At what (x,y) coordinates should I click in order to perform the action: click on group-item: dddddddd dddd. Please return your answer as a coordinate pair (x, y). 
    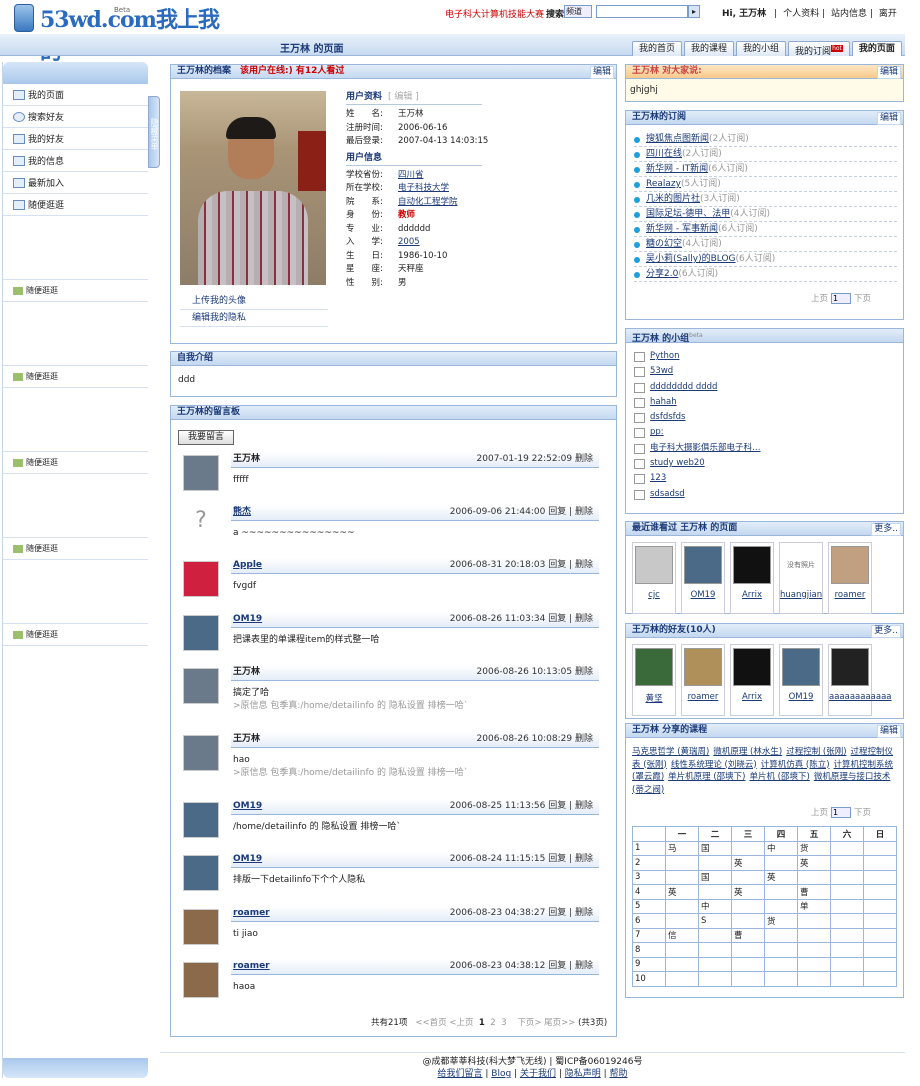
    Looking at the image, I should click on (764, 387).